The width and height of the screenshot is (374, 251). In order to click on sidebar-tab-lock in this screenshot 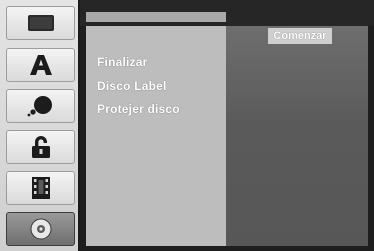, I will do `click(40, 147)`.